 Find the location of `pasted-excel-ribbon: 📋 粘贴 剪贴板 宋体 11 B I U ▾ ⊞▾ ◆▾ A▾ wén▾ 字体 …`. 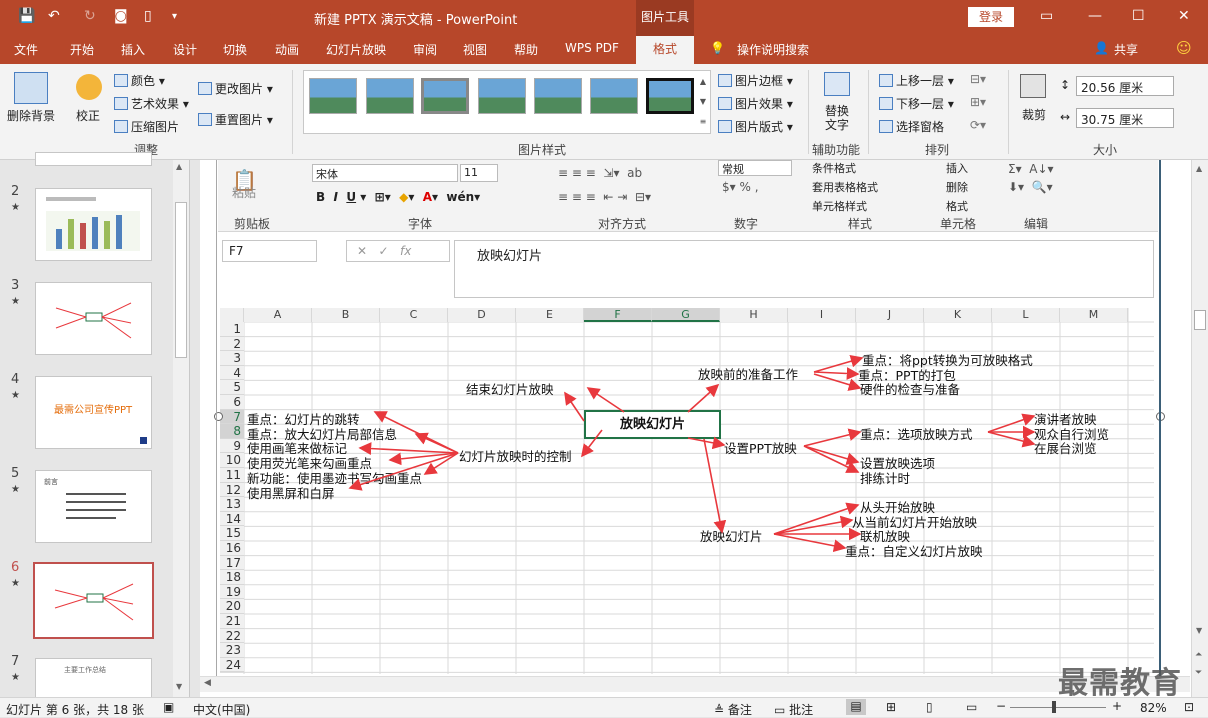

pasted-excel-ribbon: 📋 粘贴 剪贴板 宋体 11 B I U ▾ ⊞▾ ◆▾ A▾ wén▾ 字体 … is located at coordinates (688, 196).